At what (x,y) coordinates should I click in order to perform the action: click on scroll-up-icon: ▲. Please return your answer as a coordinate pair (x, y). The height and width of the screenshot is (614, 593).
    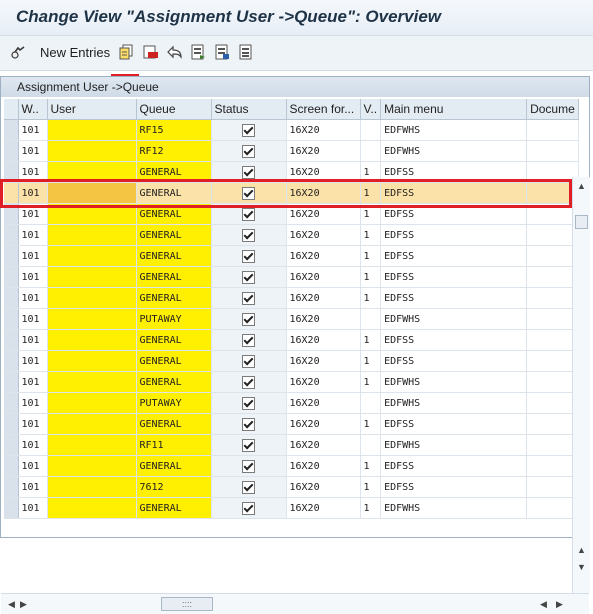
    Looking at the image, I should click on (581, 186).